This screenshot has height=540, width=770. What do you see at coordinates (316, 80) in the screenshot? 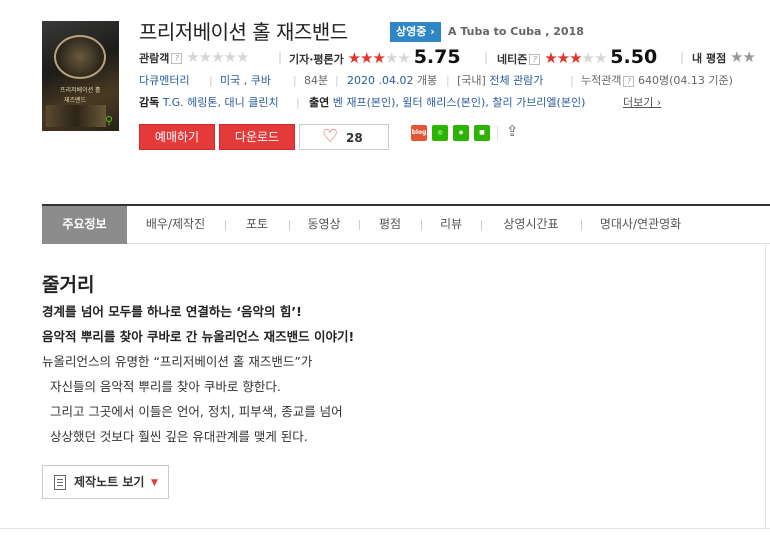
I see `runtime: 84분` at bounding box center [316, 80].